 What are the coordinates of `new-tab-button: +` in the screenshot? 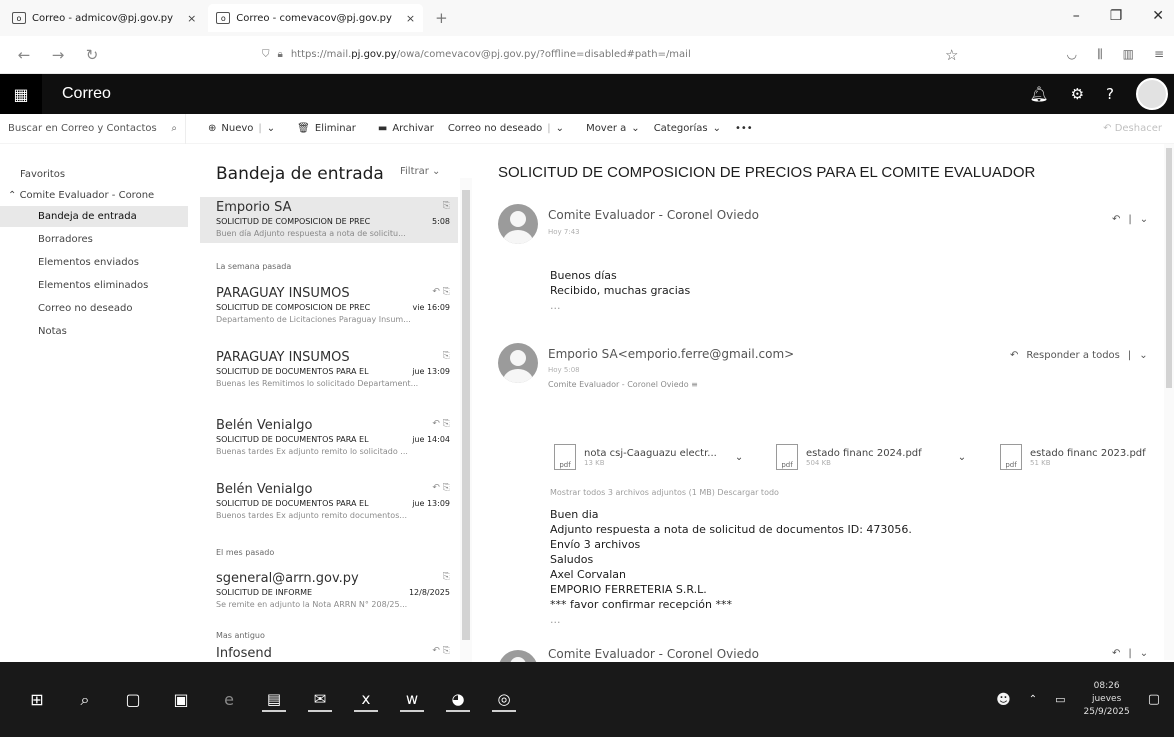 It's located at (441, 18).